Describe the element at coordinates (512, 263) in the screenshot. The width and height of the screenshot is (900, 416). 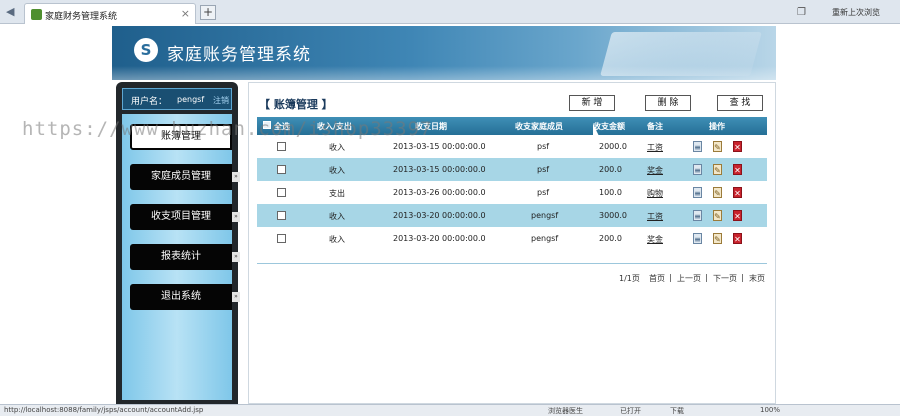
I see `table-divider` at that location.